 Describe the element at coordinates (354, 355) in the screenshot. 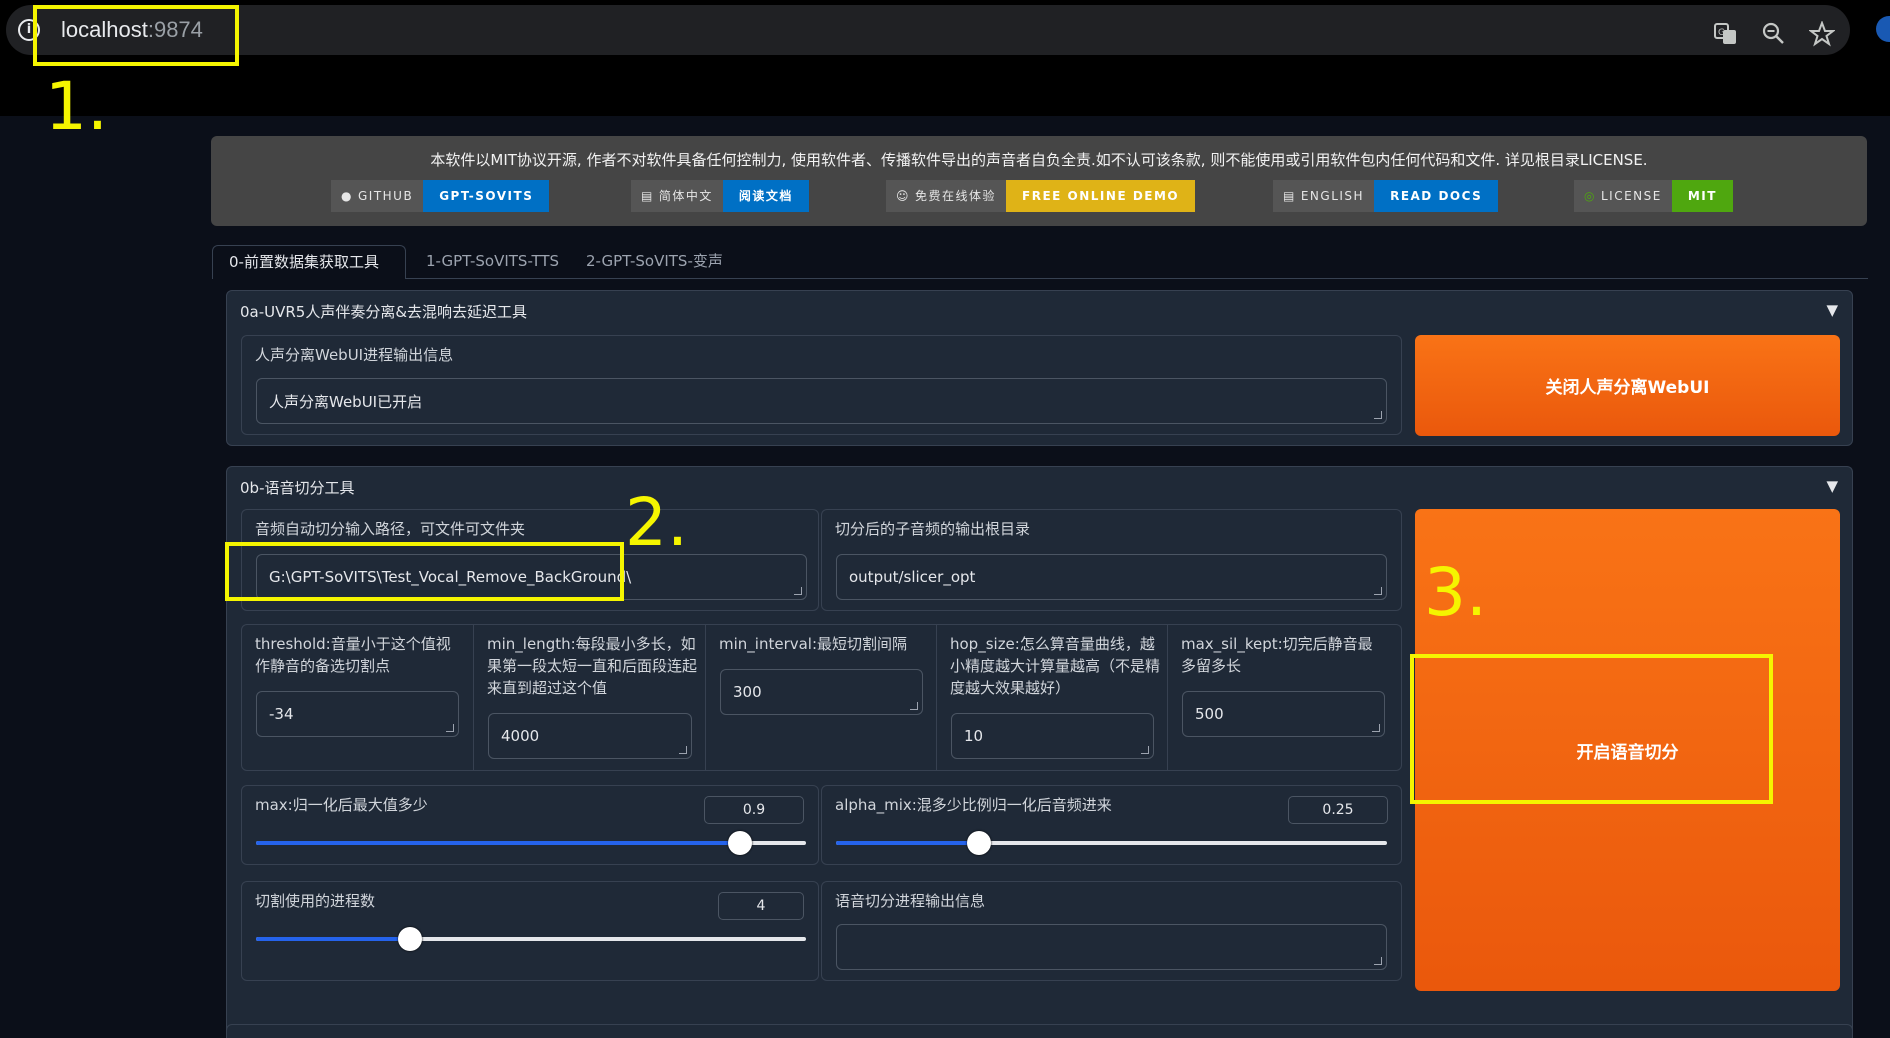

I see `uvr5-info-label: 人声分离WebUI进程输出信息` at that location.